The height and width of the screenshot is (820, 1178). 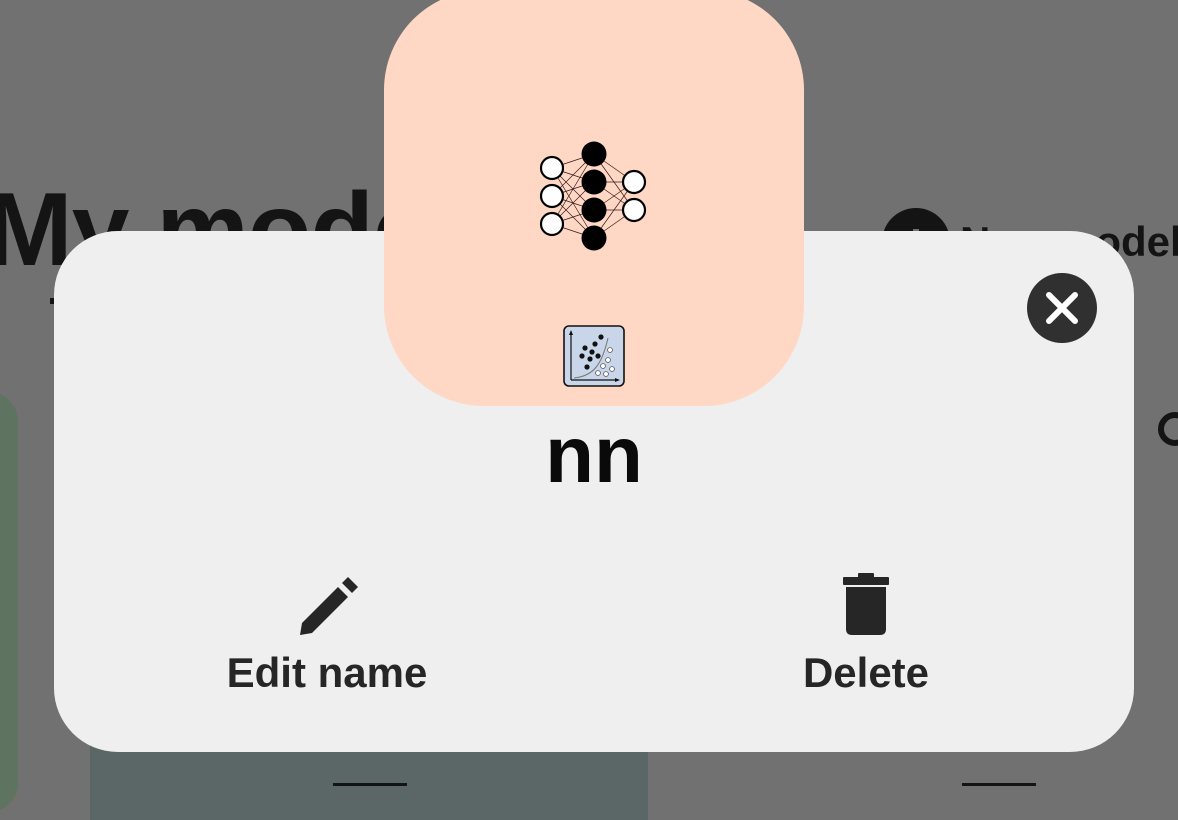 I want to click on delete-label: Delete, so click(x=866, y=672).